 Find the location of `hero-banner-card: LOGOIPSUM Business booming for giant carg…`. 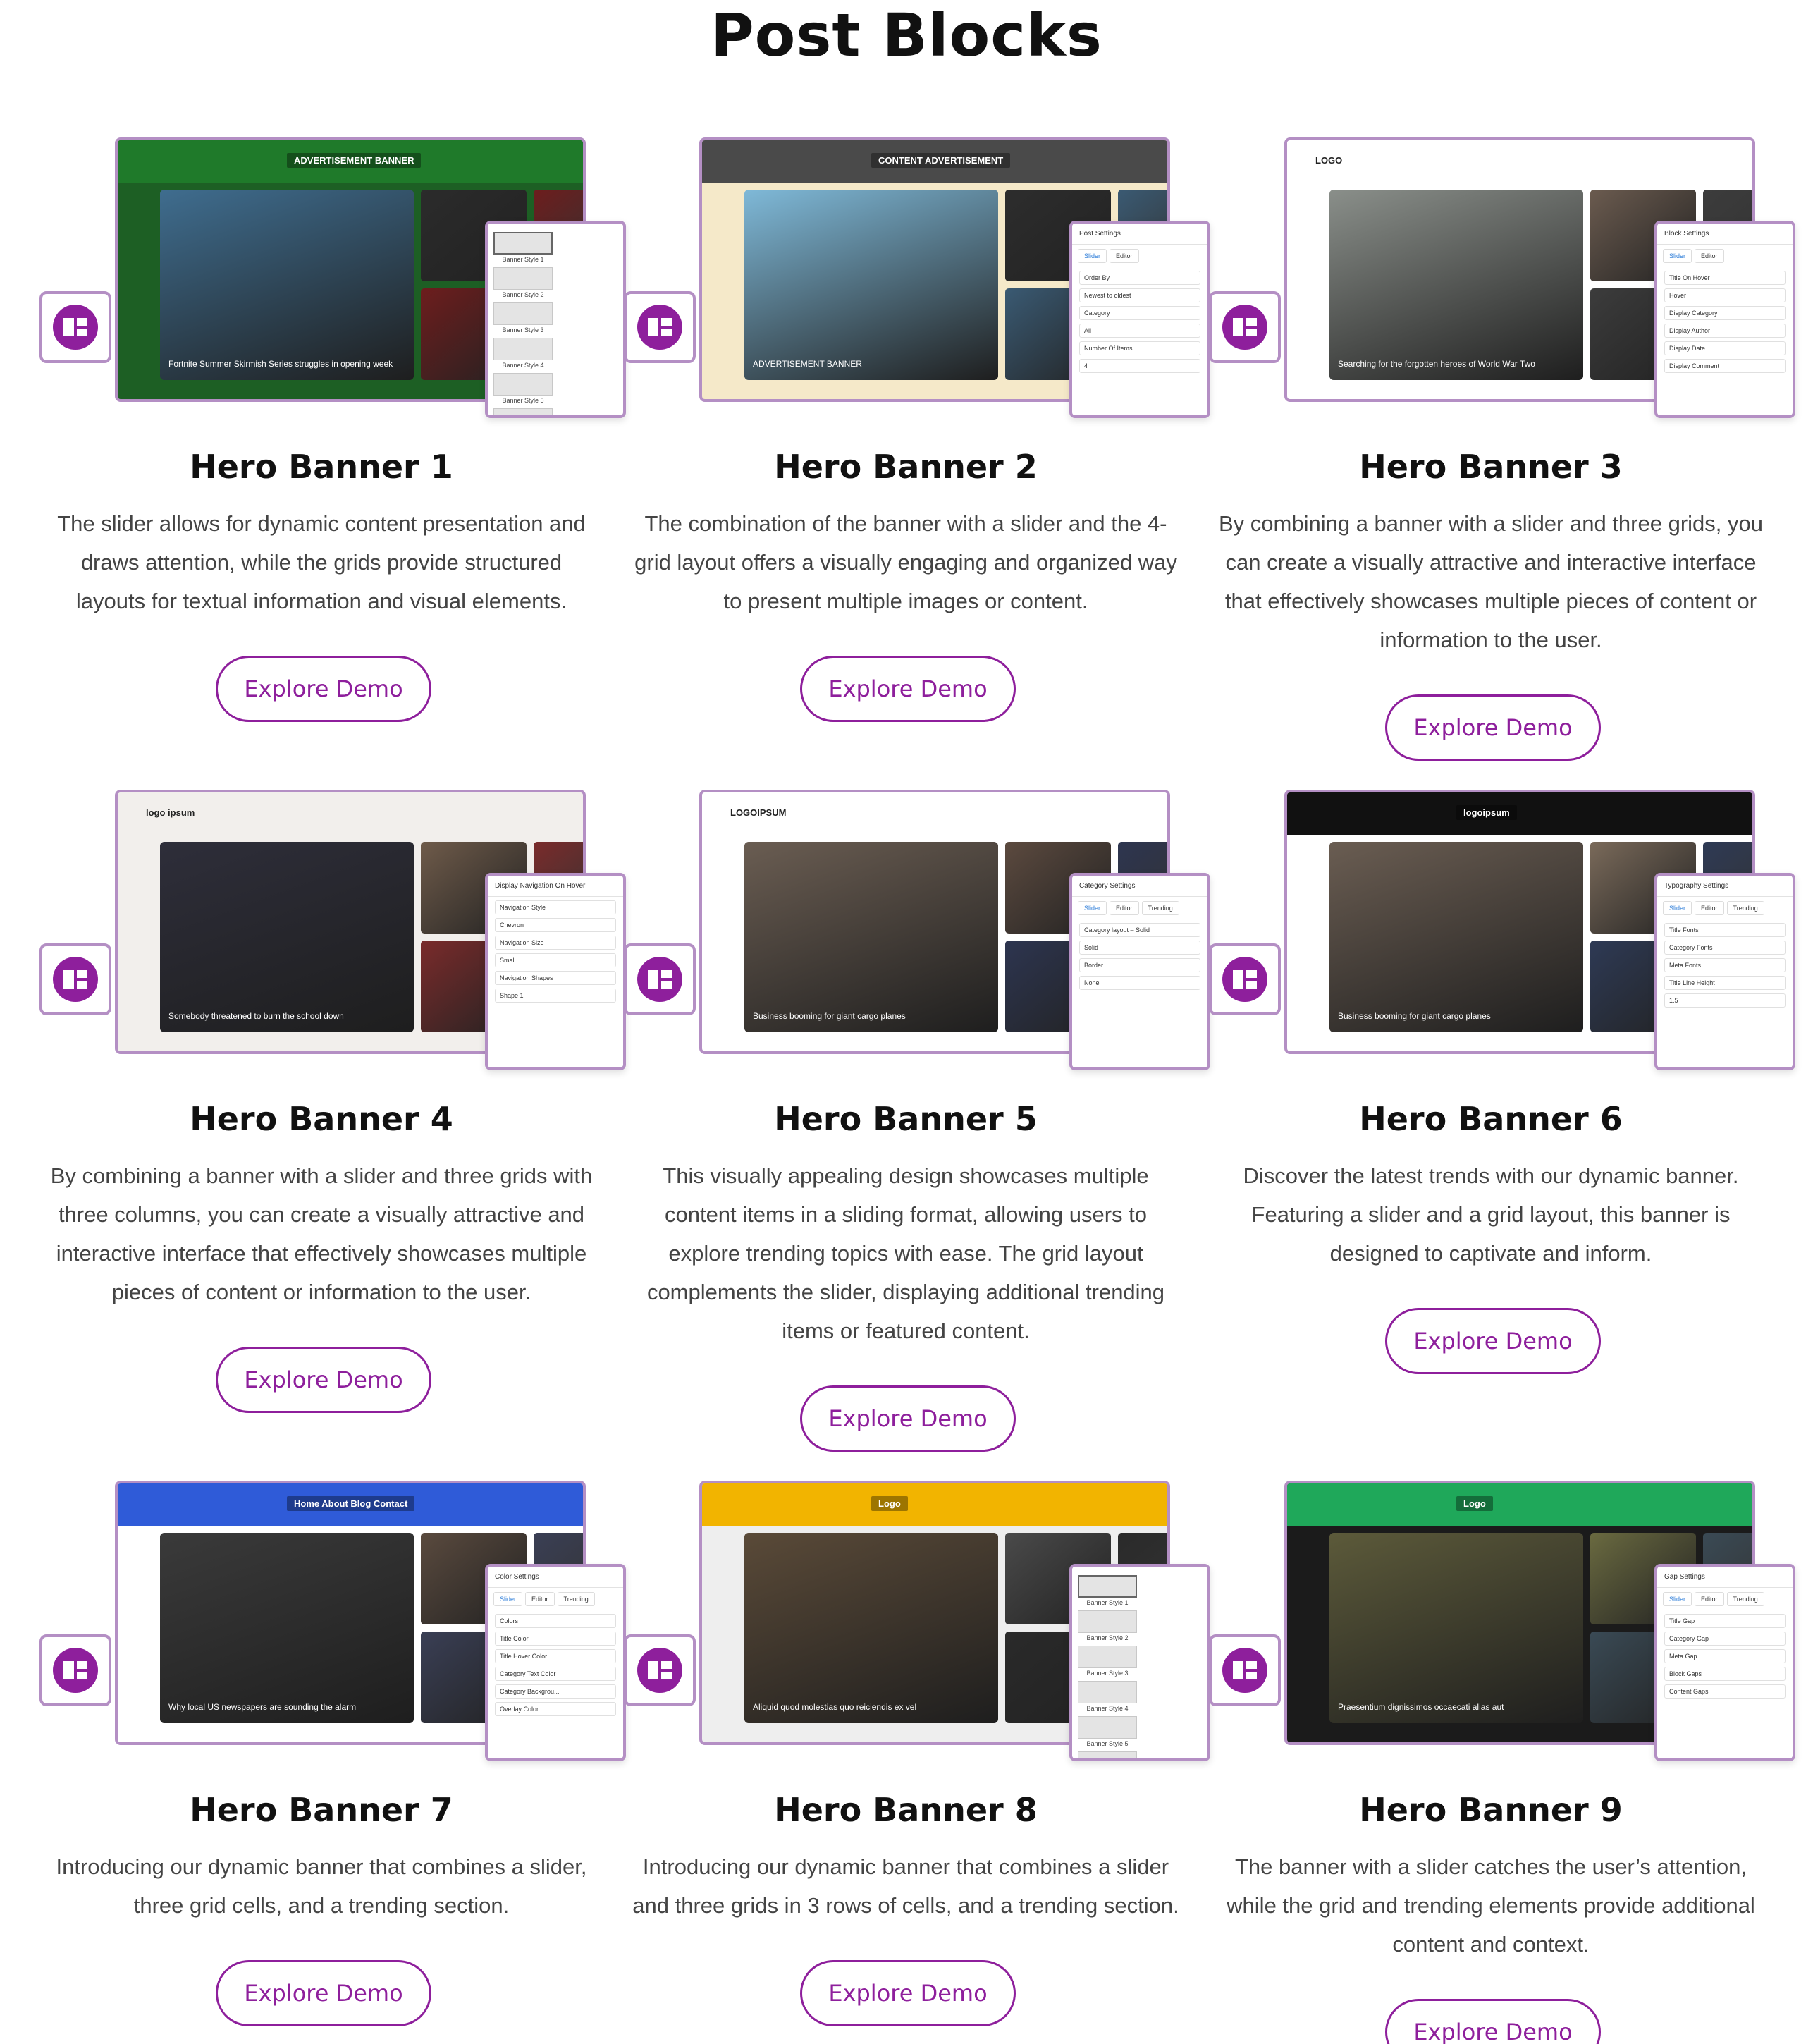

hero-banner-card: LOGOIPSUM Business booming for giant carg… is located at coordinates (917, 1121).